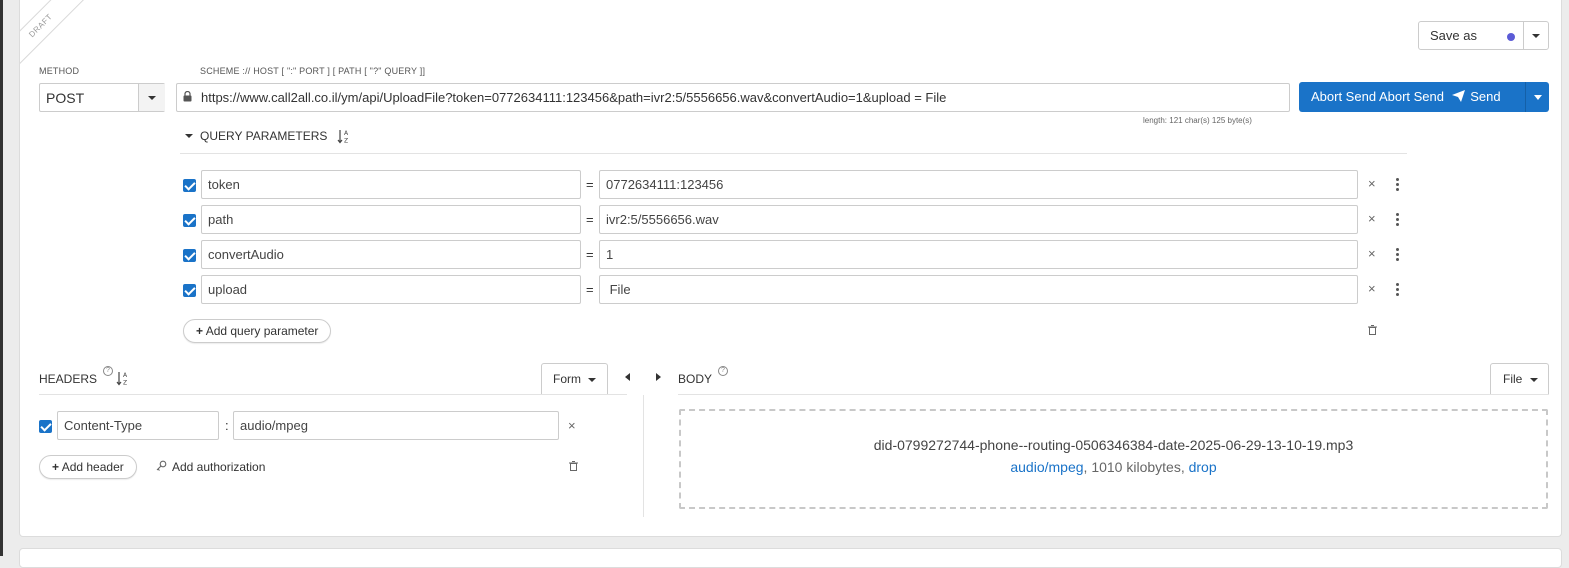 This screenshot has height=568, width=1569. What do you see at coordinates (793, 153) in the screenshot?
I see `query-divider` at bounding box center [793, 153].